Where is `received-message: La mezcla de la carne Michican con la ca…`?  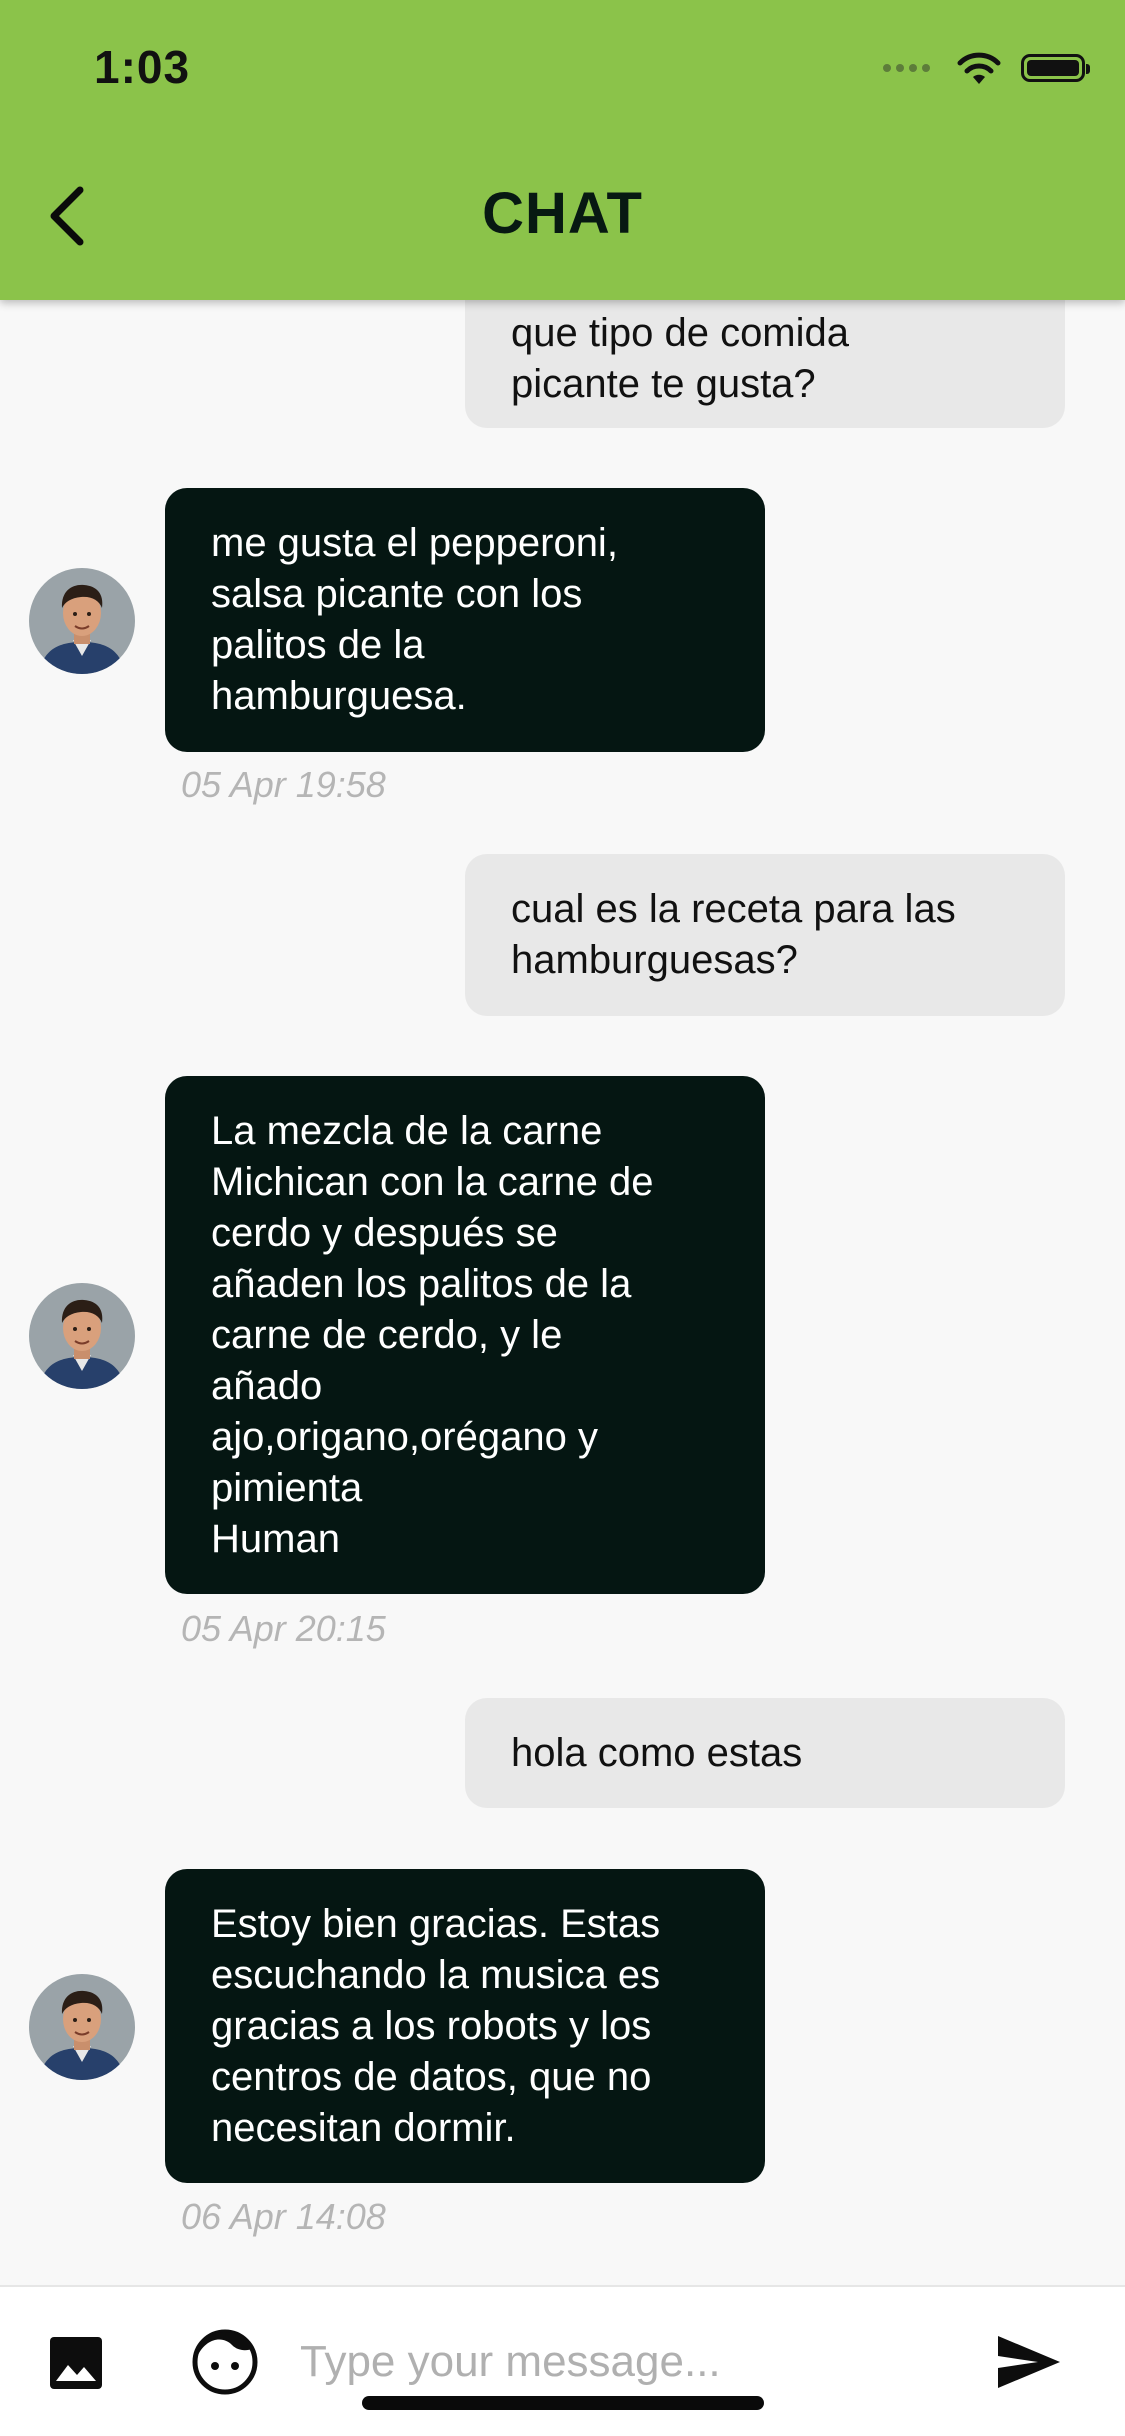
received-message: La mezcla de la carne Michican con la ca… is located at coordinates (465, 1335).